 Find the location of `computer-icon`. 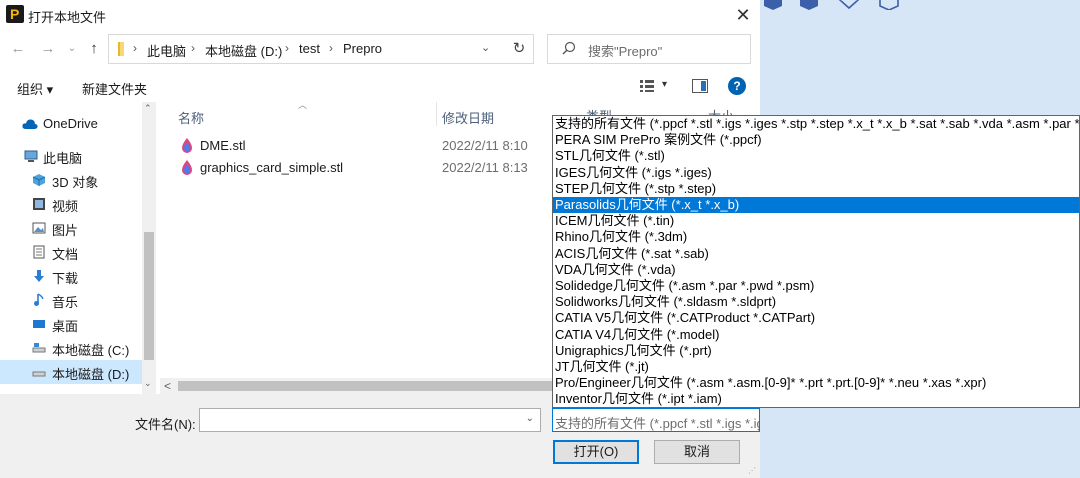

computer-icon is located at coordinates (31, 156).